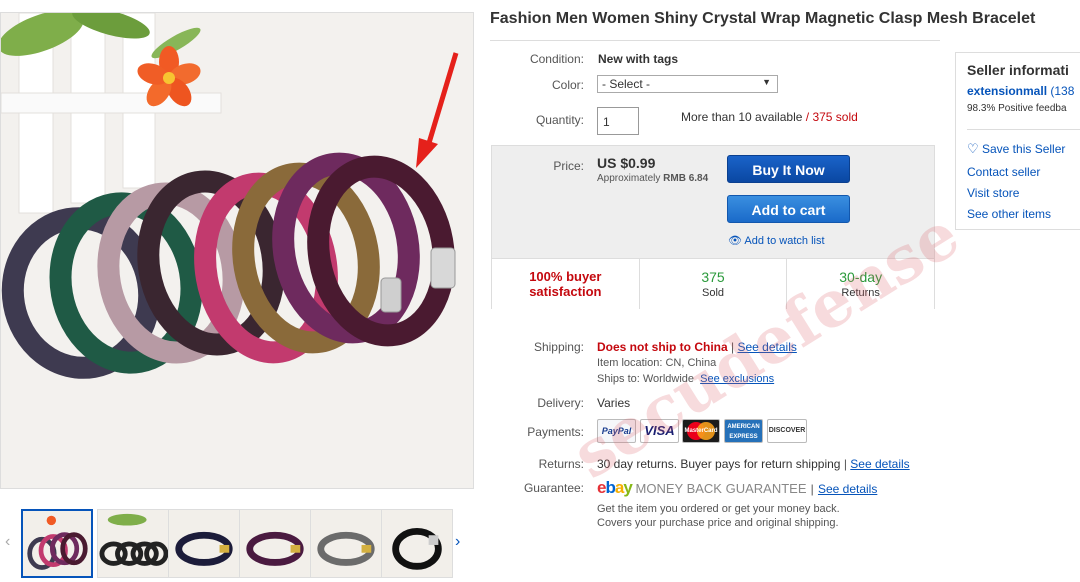  I want to click on returns-label: Returns:, so click(561, 464).